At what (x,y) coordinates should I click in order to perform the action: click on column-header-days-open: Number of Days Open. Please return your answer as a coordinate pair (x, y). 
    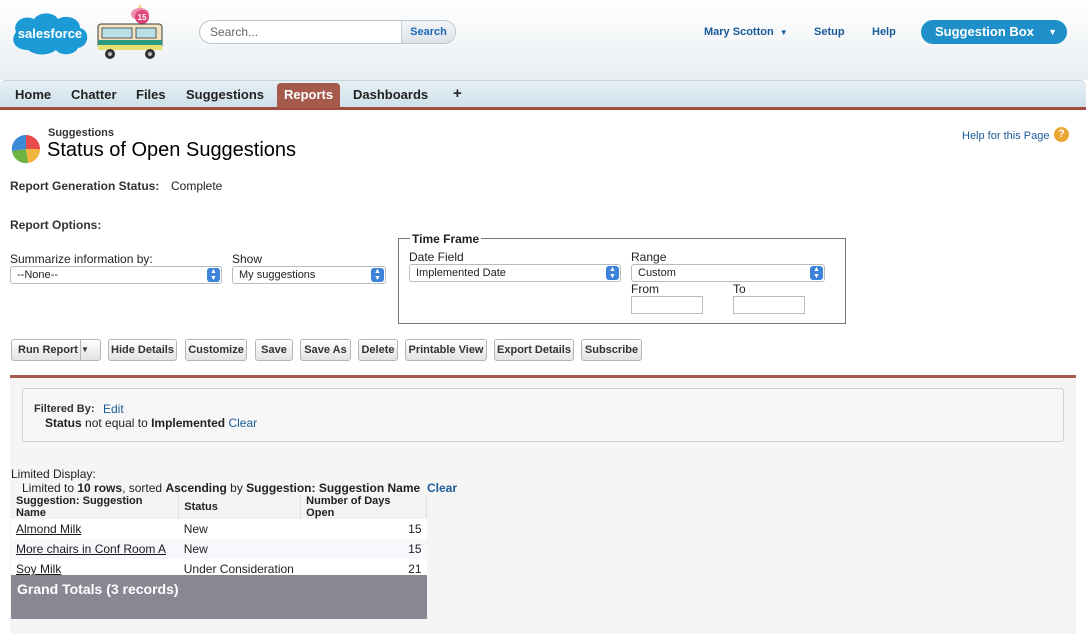
    Looking at the image, I should click on (363, 507).